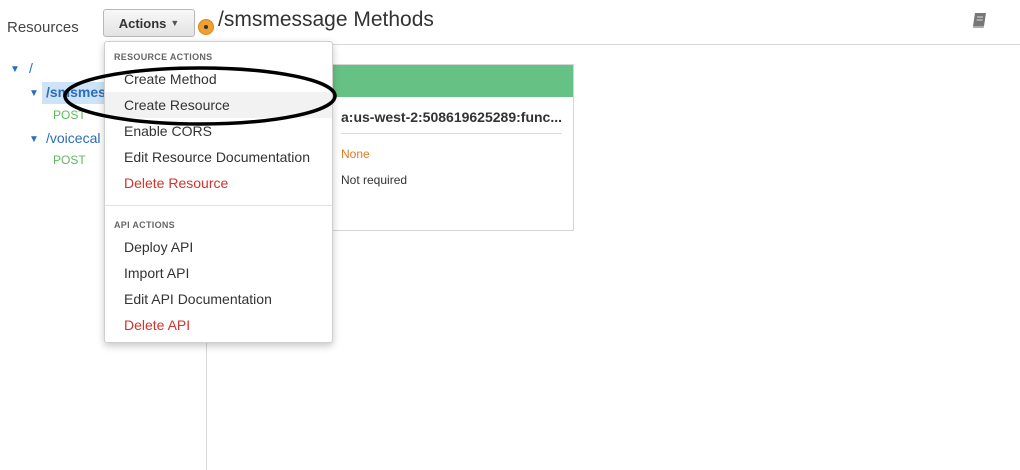  I want to click on menu-item-delete-api: Delete API, so click(157, 325).